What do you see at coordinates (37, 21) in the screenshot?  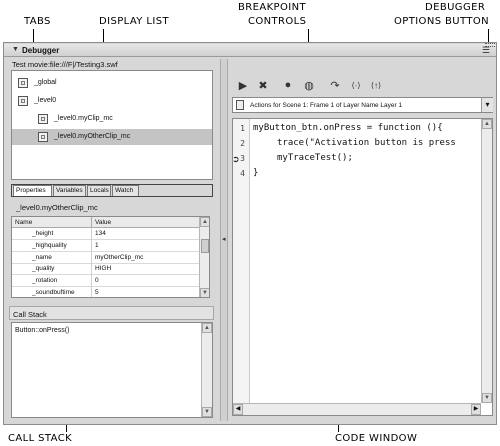 I see `callout-tabs: TABS` at bounding box center [37, 21].